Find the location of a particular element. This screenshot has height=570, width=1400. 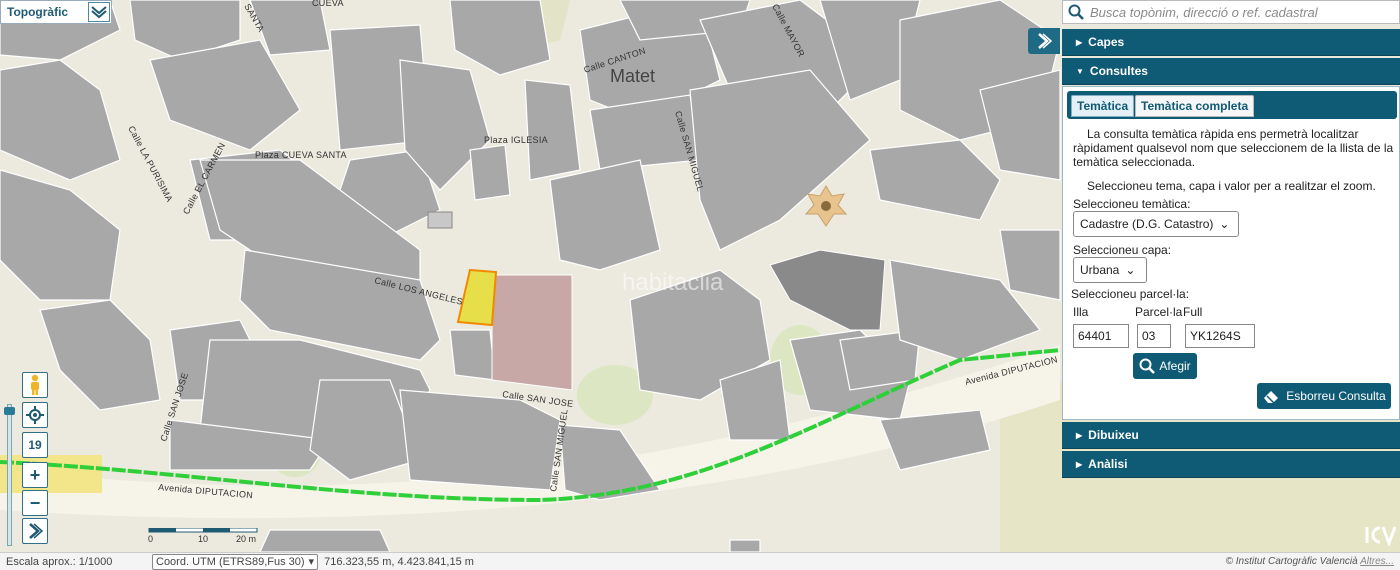

chevron-right-icon is located at coordinates (1045, 41).